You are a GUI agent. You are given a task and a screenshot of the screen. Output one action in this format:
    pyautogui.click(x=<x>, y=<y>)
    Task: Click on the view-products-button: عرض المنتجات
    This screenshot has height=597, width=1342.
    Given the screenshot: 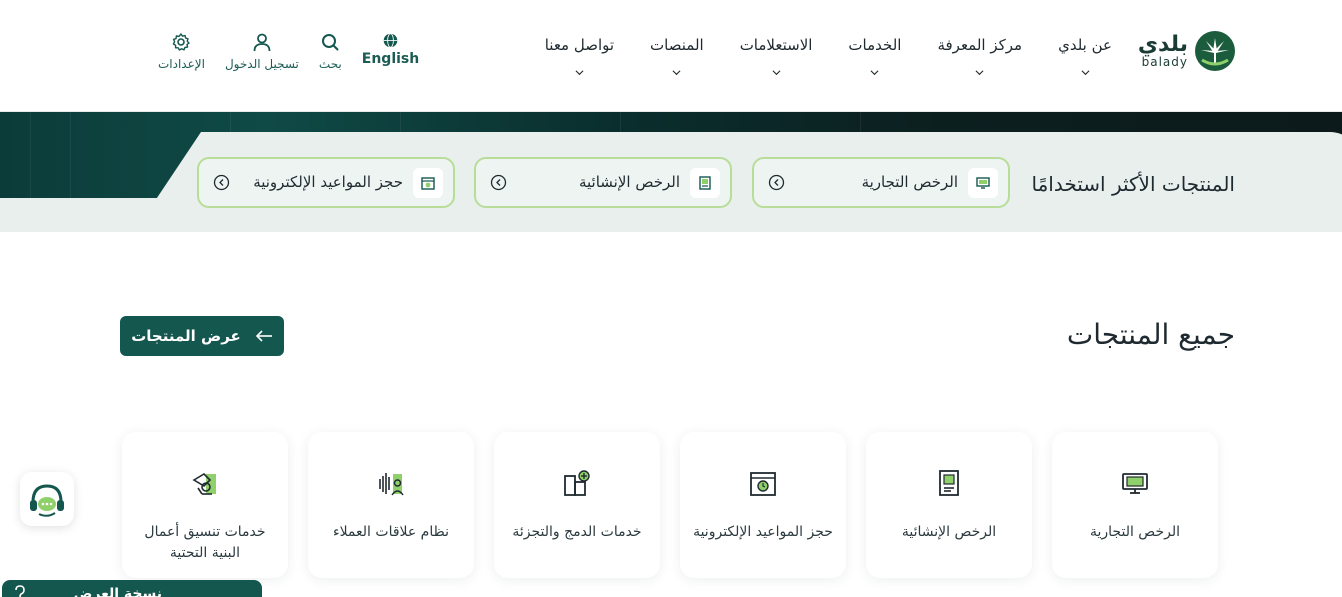 What is the action you would take?
    pyautogui.click(x=202, y=336)
    